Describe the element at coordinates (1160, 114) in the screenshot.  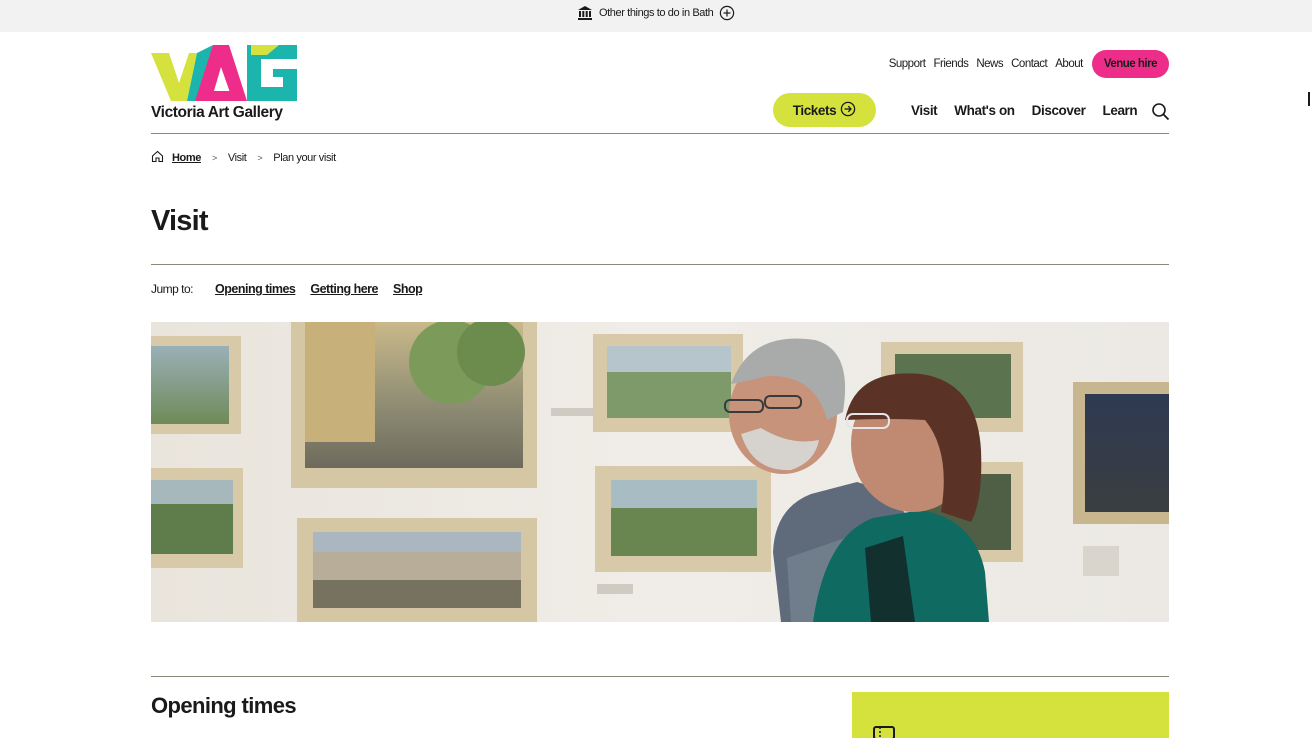
I see `search-icon` at that location.